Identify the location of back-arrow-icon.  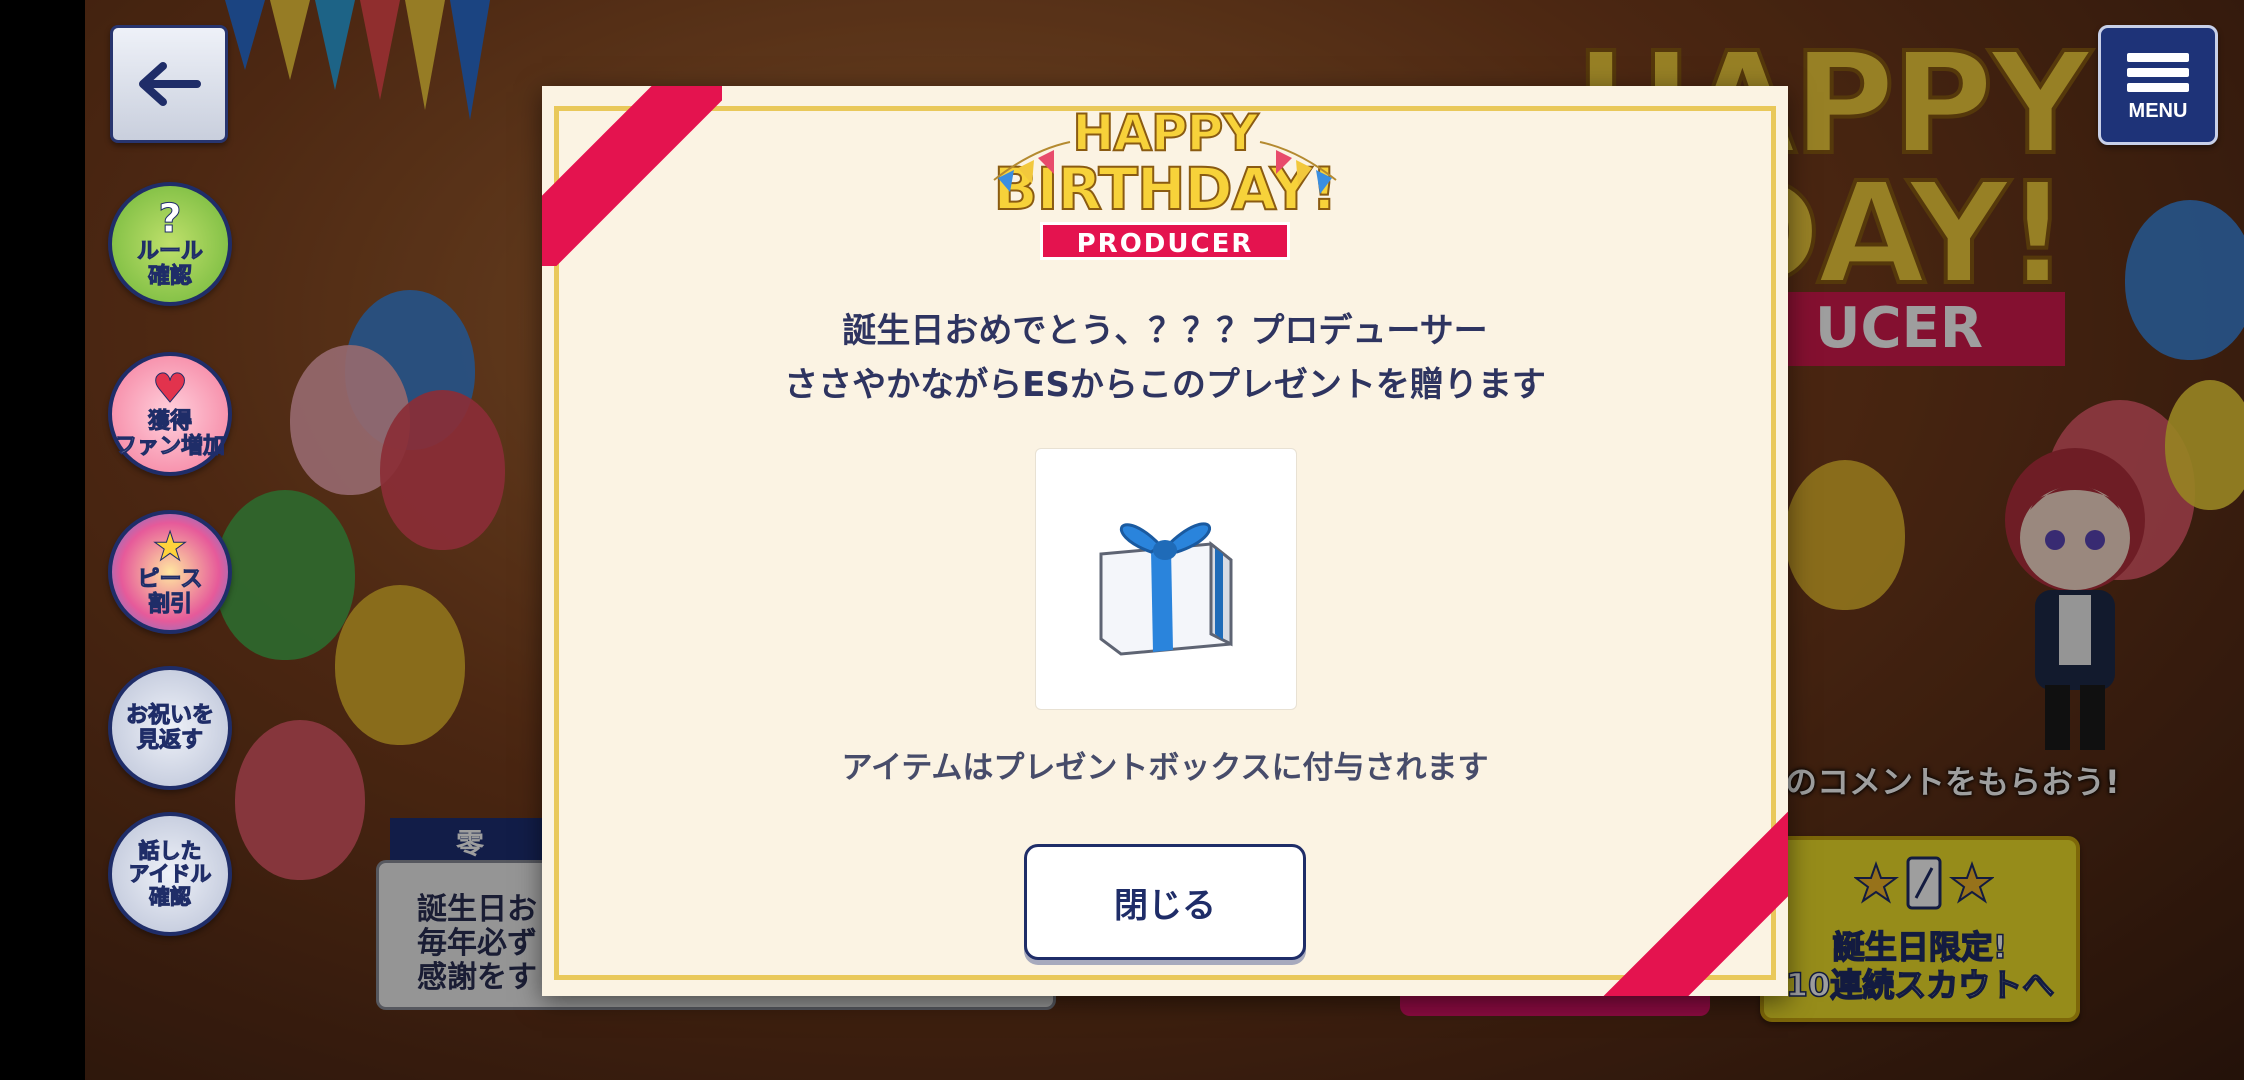
(170, 84).